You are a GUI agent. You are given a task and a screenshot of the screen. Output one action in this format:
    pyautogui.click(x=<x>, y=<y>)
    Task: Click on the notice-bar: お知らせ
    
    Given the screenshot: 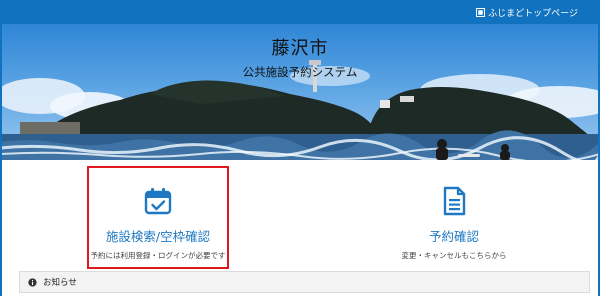 What is the action you would take?
    pyautogui.click(x=304, y=282)
    